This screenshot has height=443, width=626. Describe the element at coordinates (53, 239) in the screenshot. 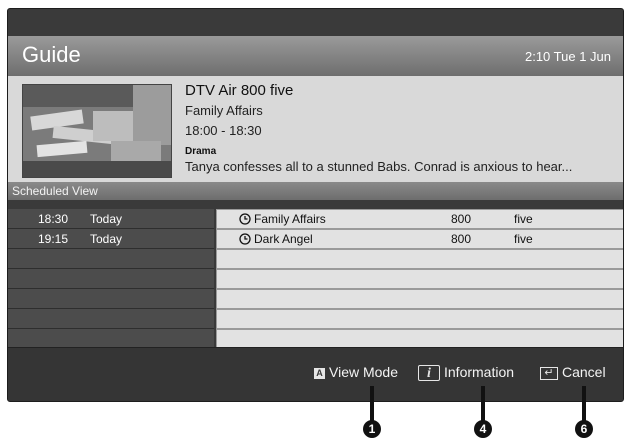

I see `schedule-time: 19:15` at that location.